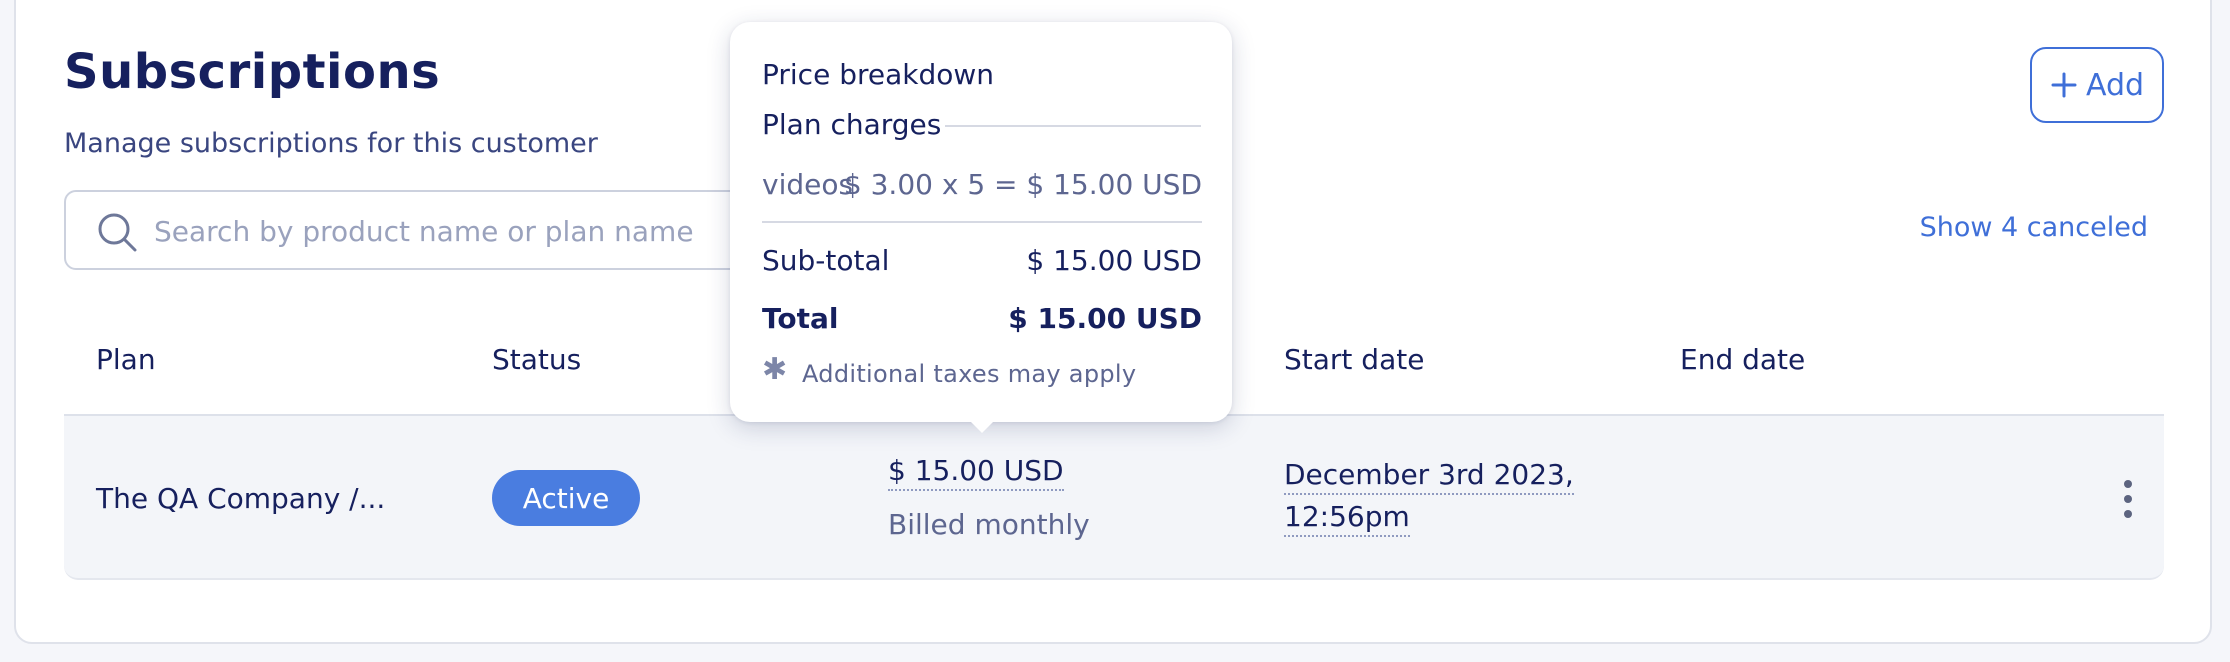  What do you see at coordinates (808, 184) in the screenshot?
I see `charge-item-name: videos` at bounding box center [808, 184].